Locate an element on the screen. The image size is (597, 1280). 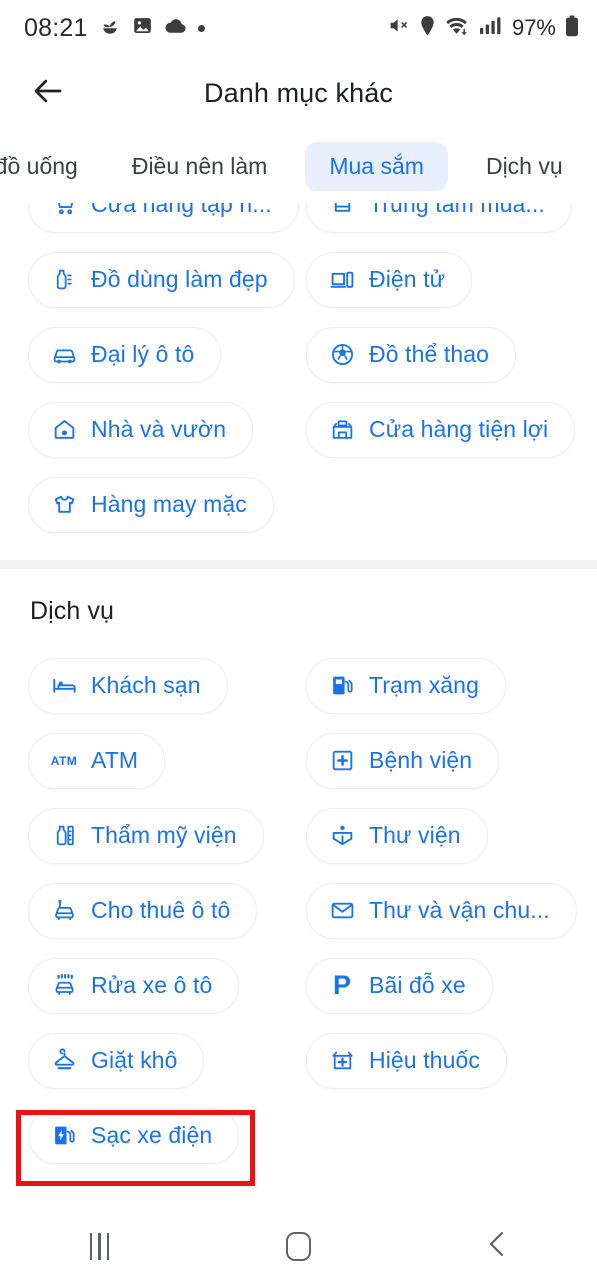
chip-gas-station: Trạm xăng is located at coordinates (406, 685).